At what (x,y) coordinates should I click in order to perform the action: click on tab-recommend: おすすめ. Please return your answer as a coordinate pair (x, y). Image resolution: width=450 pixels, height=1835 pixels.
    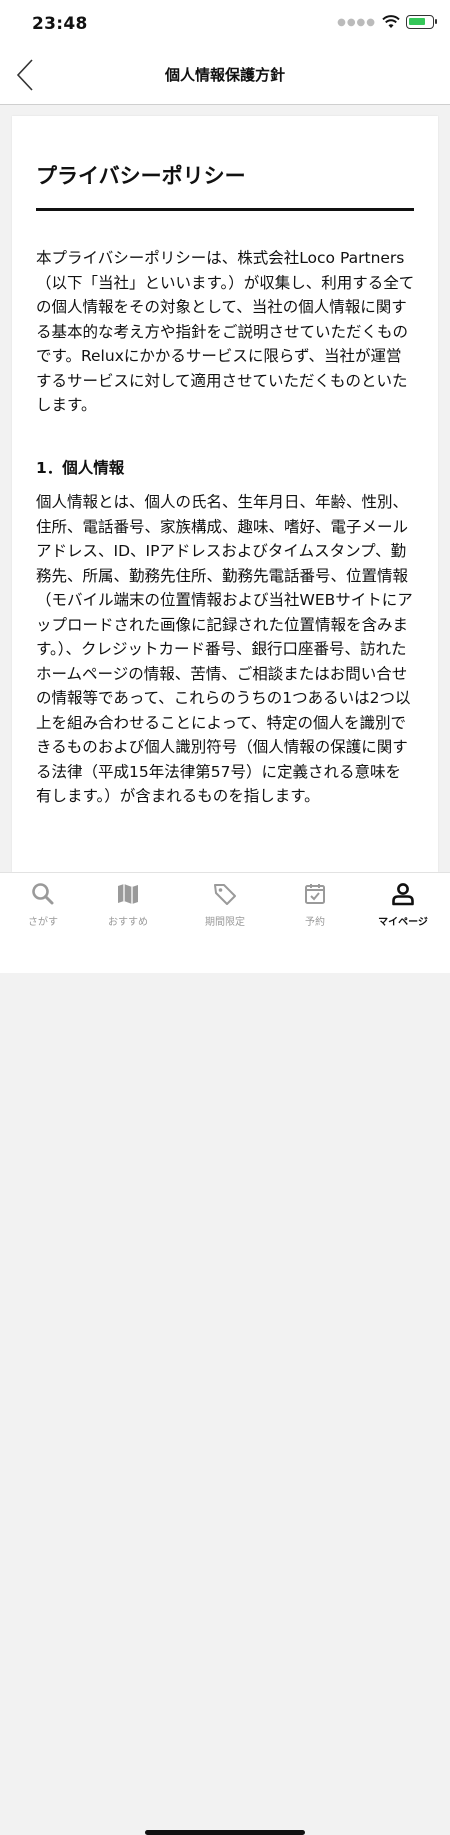
    Looking at the image, I should click on (128, 904).